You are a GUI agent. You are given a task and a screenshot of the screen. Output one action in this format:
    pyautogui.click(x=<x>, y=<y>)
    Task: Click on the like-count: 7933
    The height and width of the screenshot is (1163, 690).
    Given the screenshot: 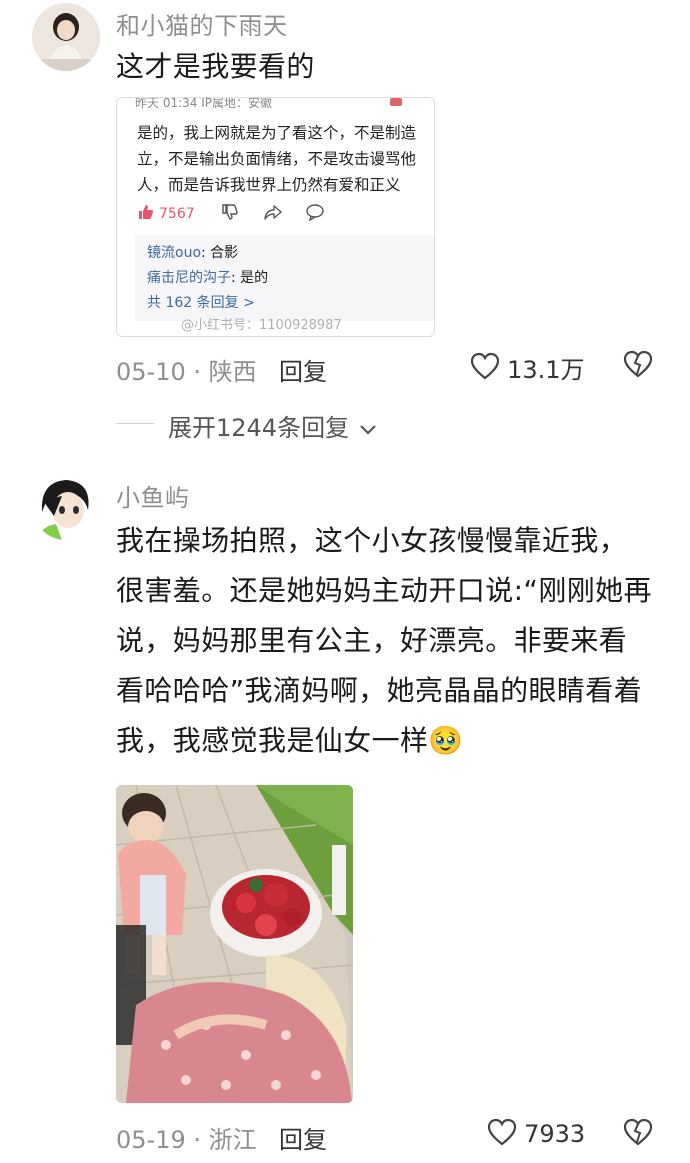 What is the action you would take?
    pyautogui.click(x=555, y=1134)
    